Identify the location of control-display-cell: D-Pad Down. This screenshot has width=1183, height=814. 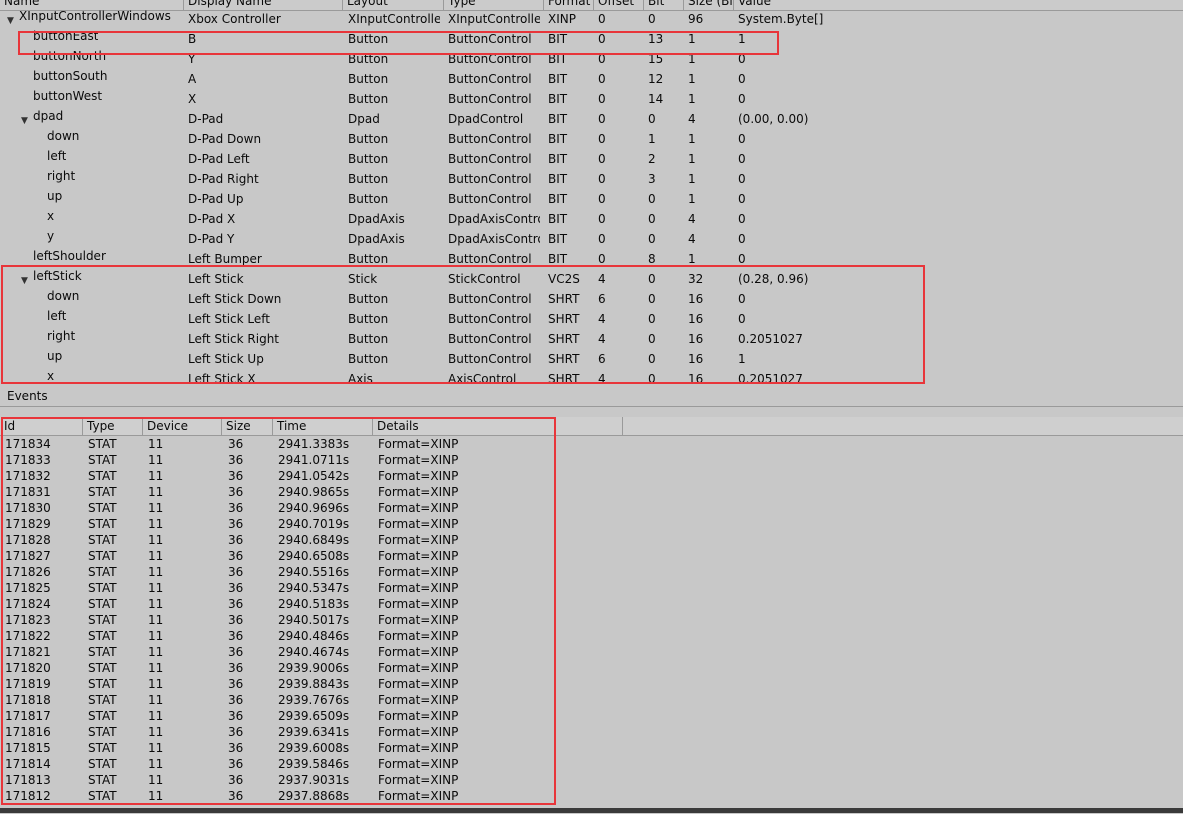
(225, 139).